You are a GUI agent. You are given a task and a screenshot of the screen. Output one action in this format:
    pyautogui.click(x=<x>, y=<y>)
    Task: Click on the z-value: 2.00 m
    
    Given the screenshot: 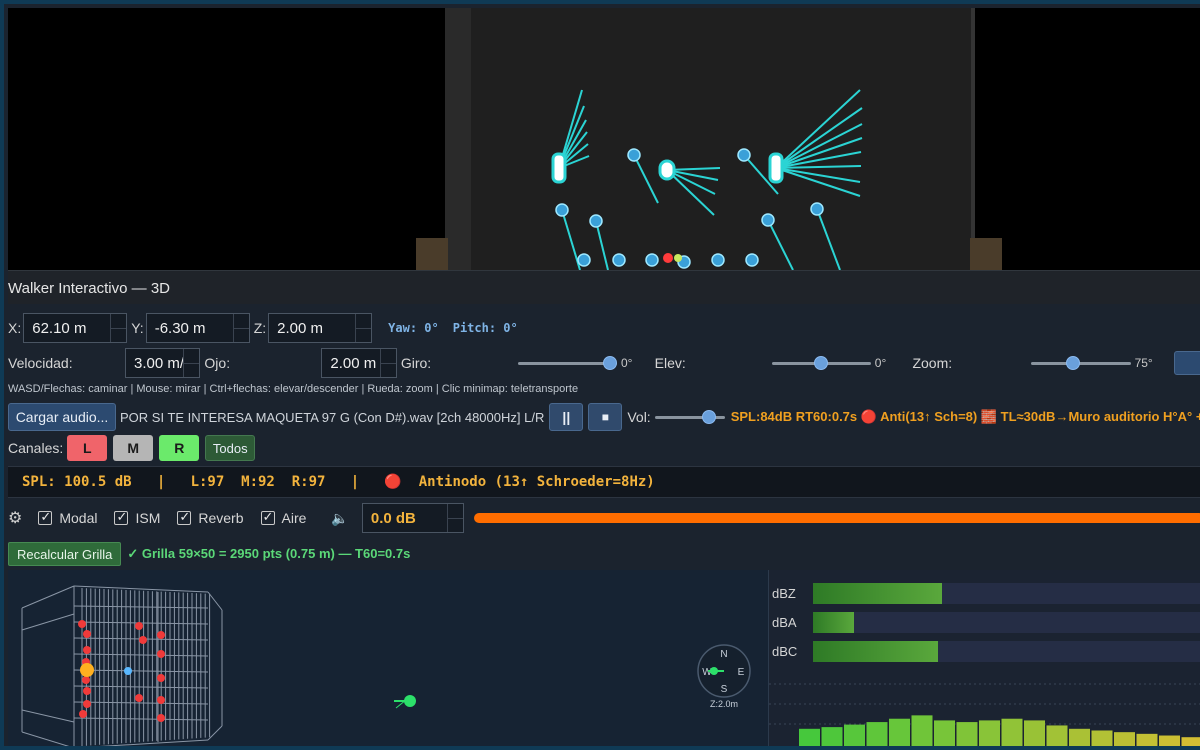 What is the action you would take?
    pyautogui.click(x=300, y=328)
    